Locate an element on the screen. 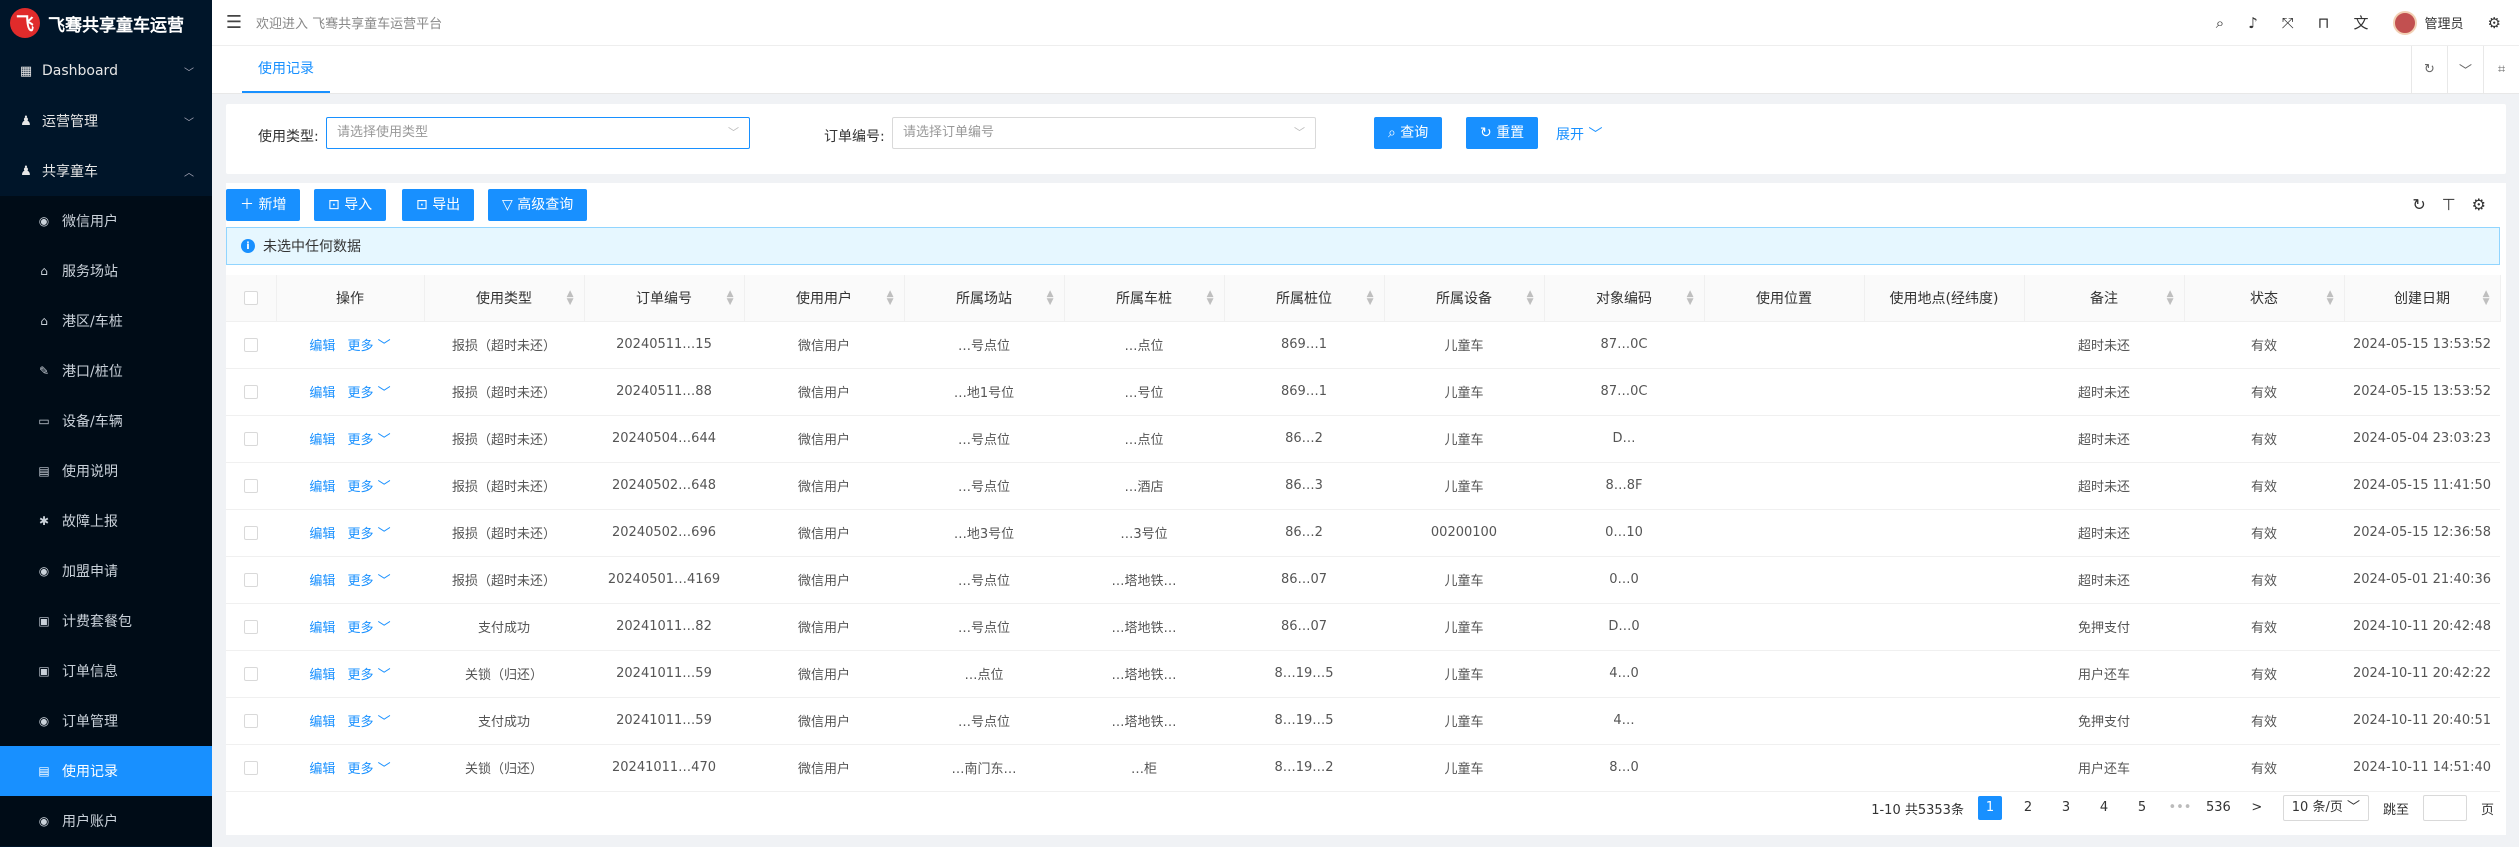 The height and width of the screenshot is (847, 2519). sidebar-group-dashboard: ▦ Dashboard ﹀ is located at coordinates (106, 71).